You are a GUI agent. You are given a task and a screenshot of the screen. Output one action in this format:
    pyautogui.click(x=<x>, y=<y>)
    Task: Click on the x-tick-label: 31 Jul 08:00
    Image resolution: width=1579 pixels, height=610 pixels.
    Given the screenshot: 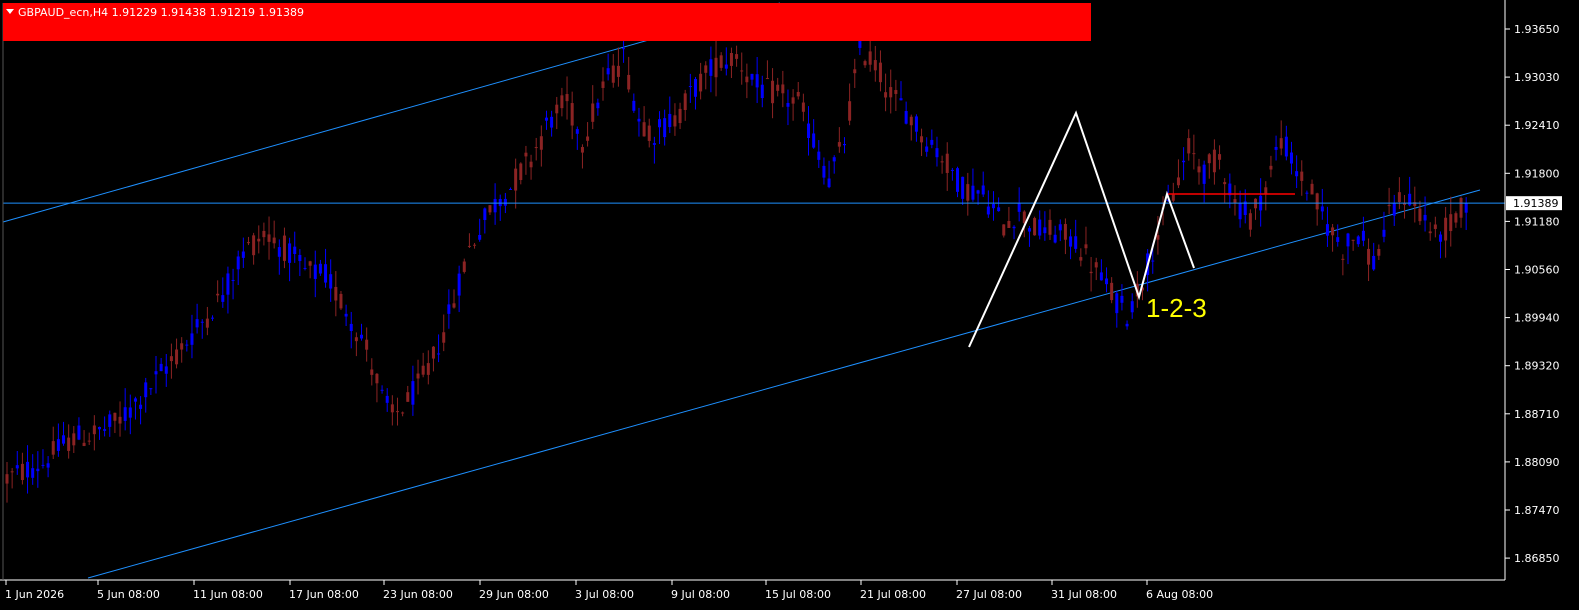 What is the action you would take?
    pyautogui.click(x=1084, y=594)
    